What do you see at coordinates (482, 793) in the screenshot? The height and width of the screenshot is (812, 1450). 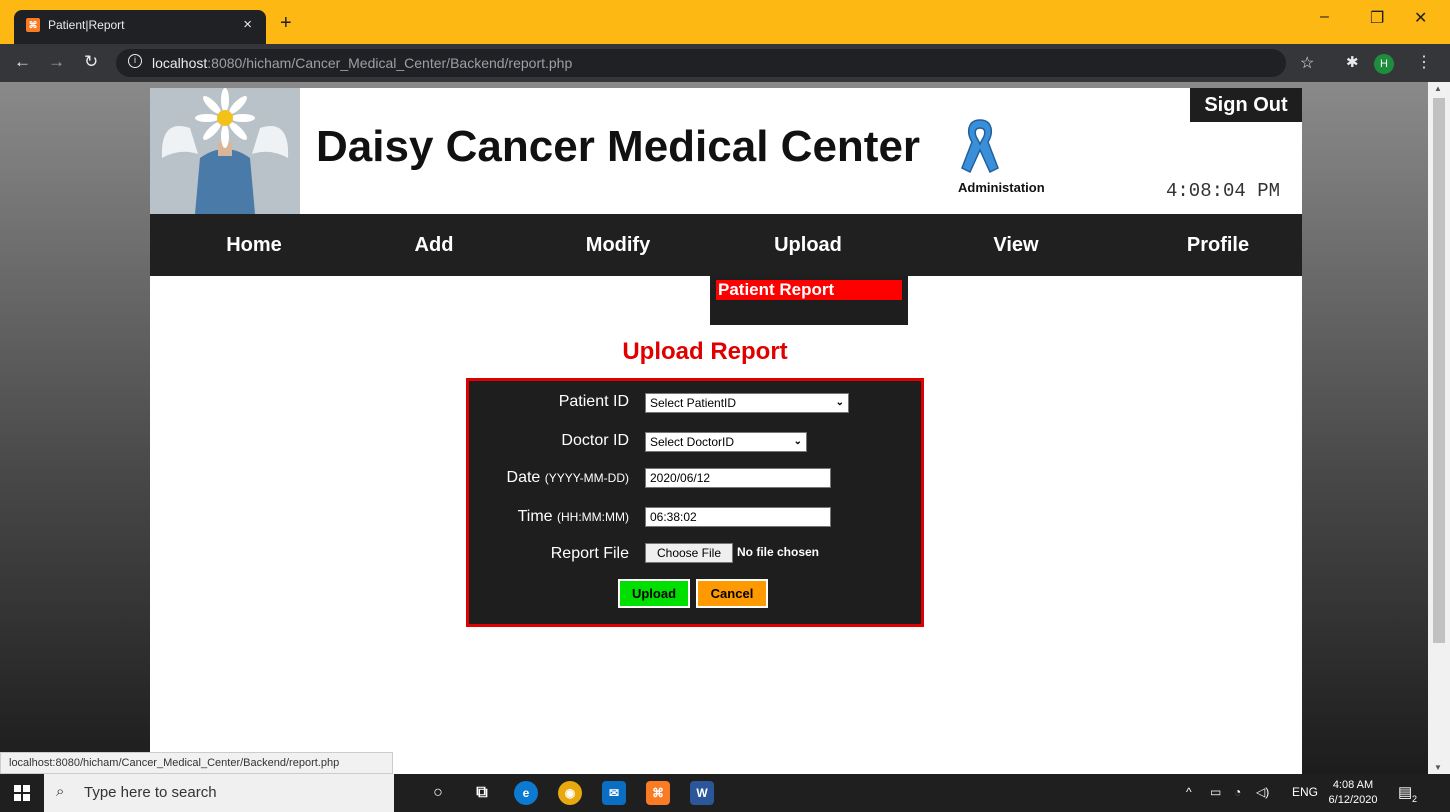 I see `task-view-icon: ⧉` at bounding box center [482, 793].